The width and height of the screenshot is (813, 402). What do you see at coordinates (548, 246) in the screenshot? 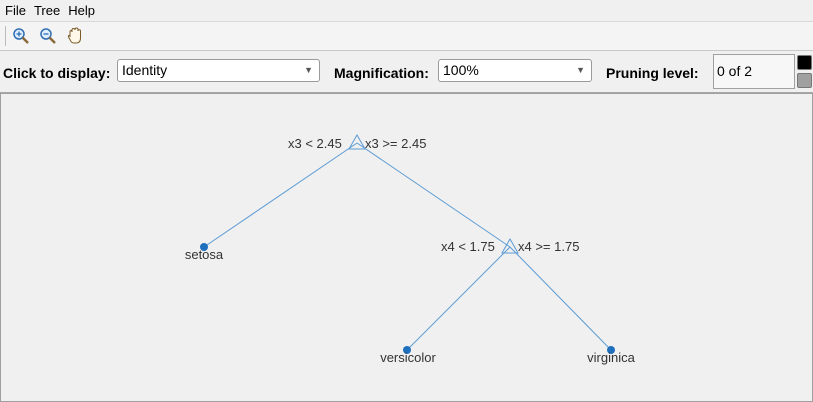
I see `node2-right-rule: x4 >= 1.75` at bounding box center [548, 246].